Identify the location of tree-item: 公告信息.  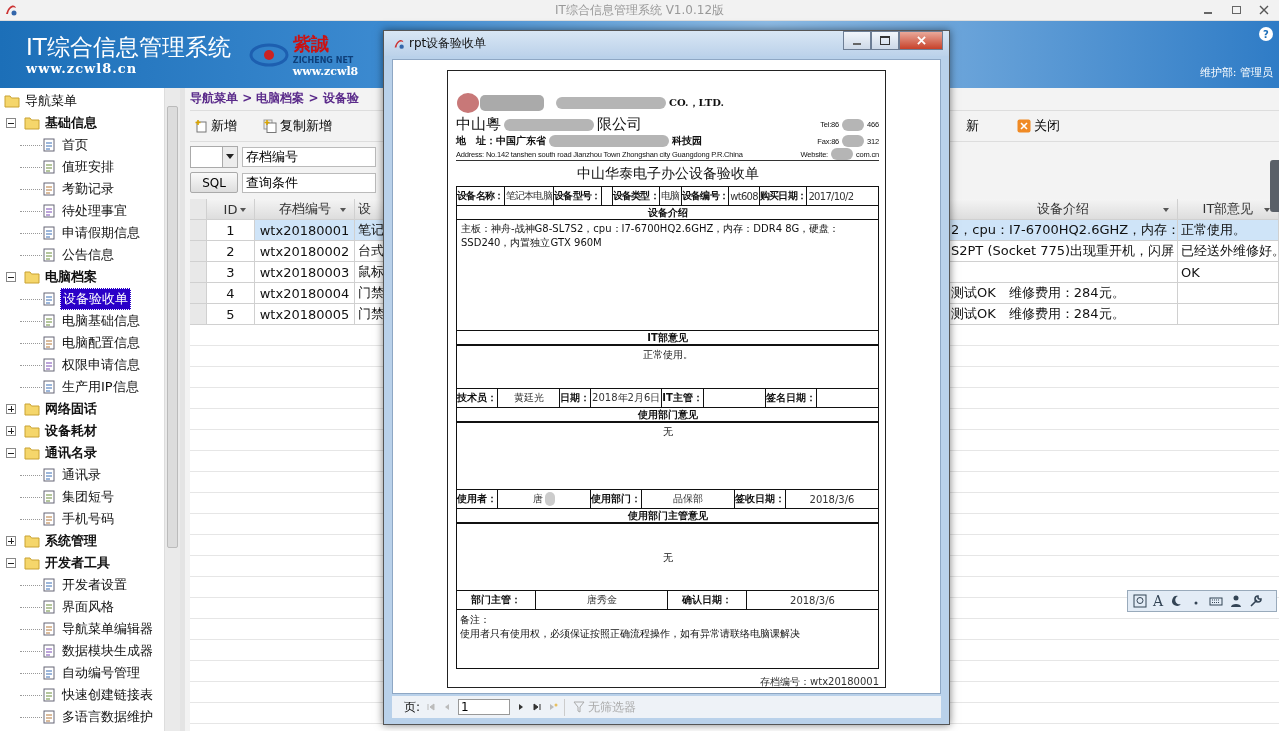
(88, 255).